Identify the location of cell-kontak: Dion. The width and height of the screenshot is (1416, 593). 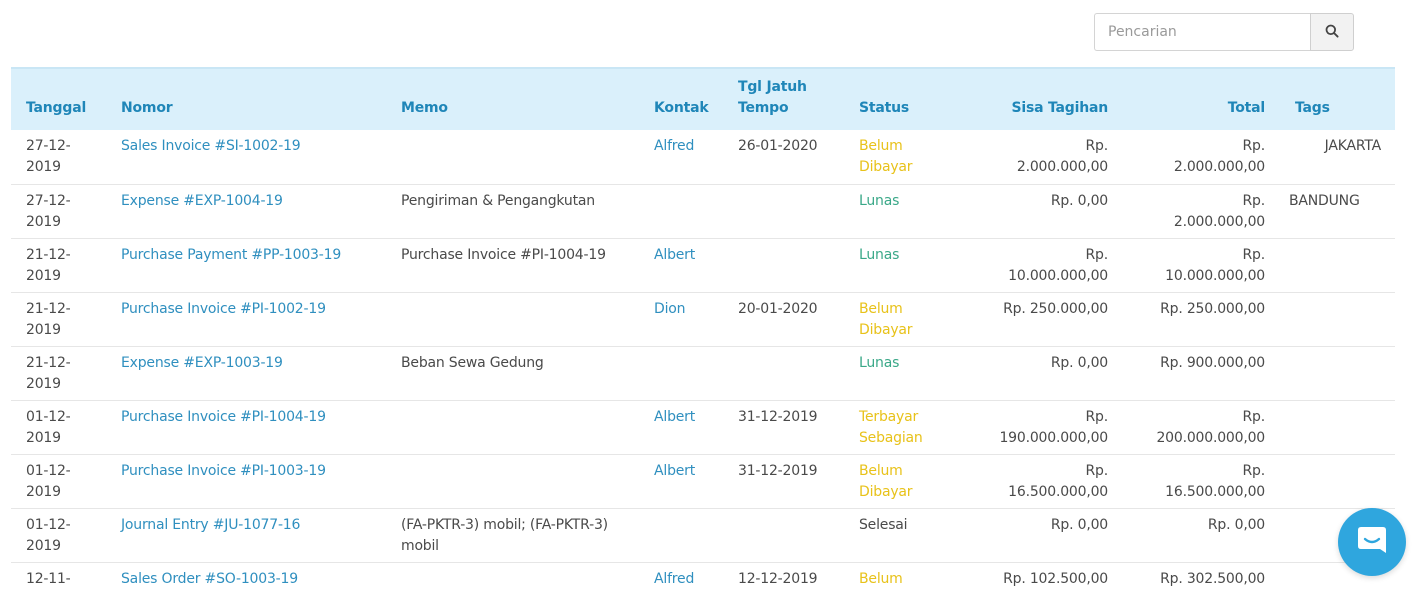
(688, 319).